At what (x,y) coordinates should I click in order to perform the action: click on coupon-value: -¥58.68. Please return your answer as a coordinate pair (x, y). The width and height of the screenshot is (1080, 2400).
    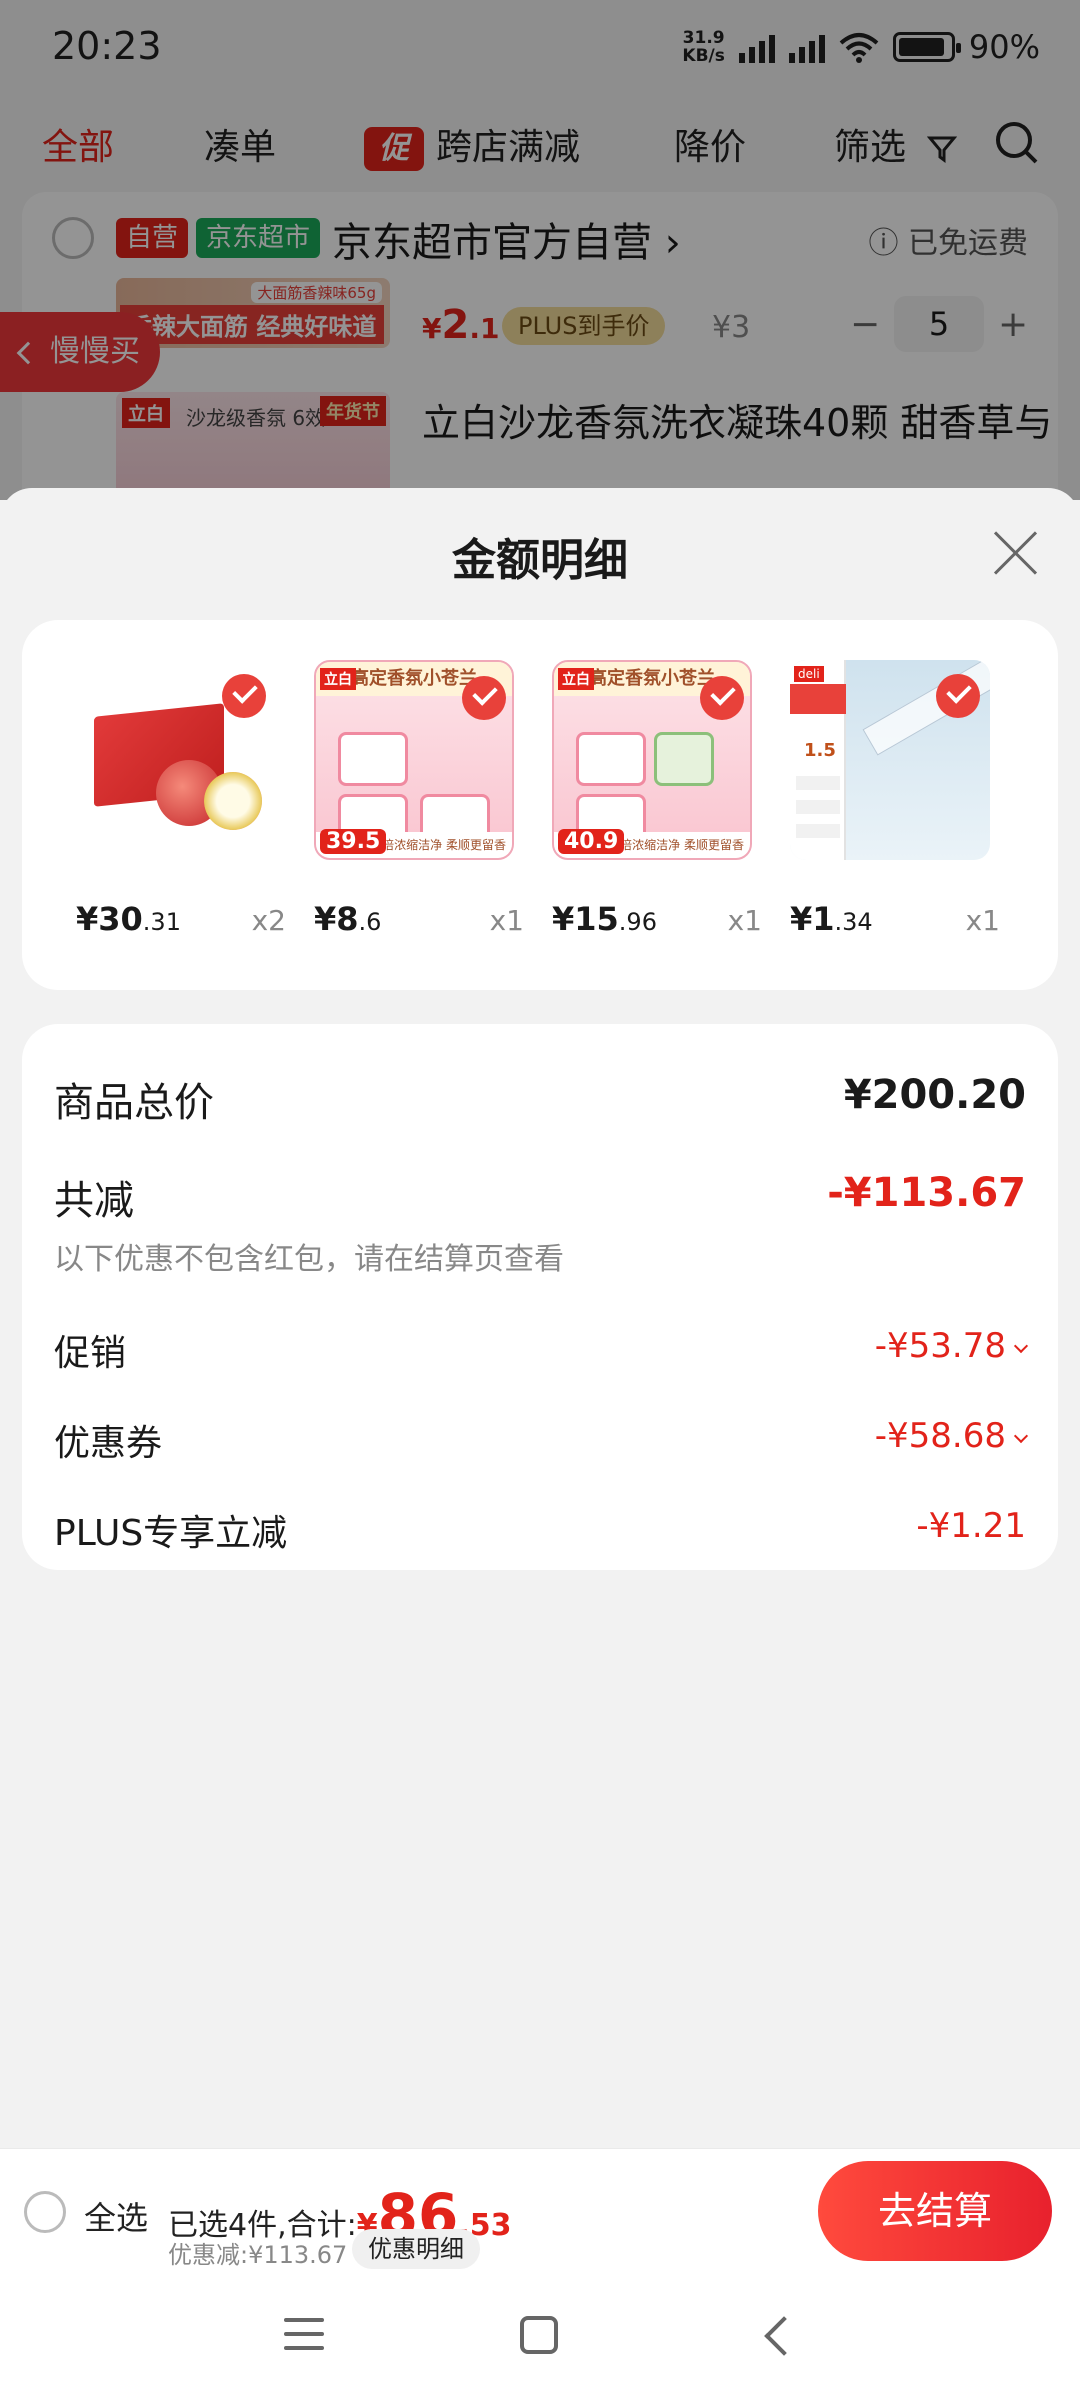
    Looking at the image, I should click on (952, 1436).